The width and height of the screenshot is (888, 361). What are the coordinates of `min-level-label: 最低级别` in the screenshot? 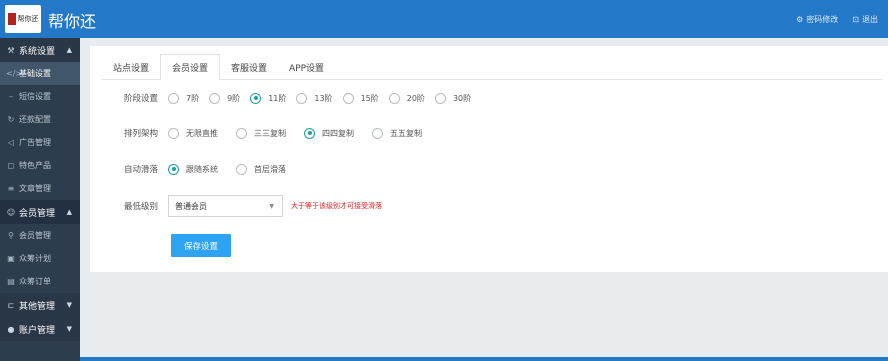 It's located at (140, 207).